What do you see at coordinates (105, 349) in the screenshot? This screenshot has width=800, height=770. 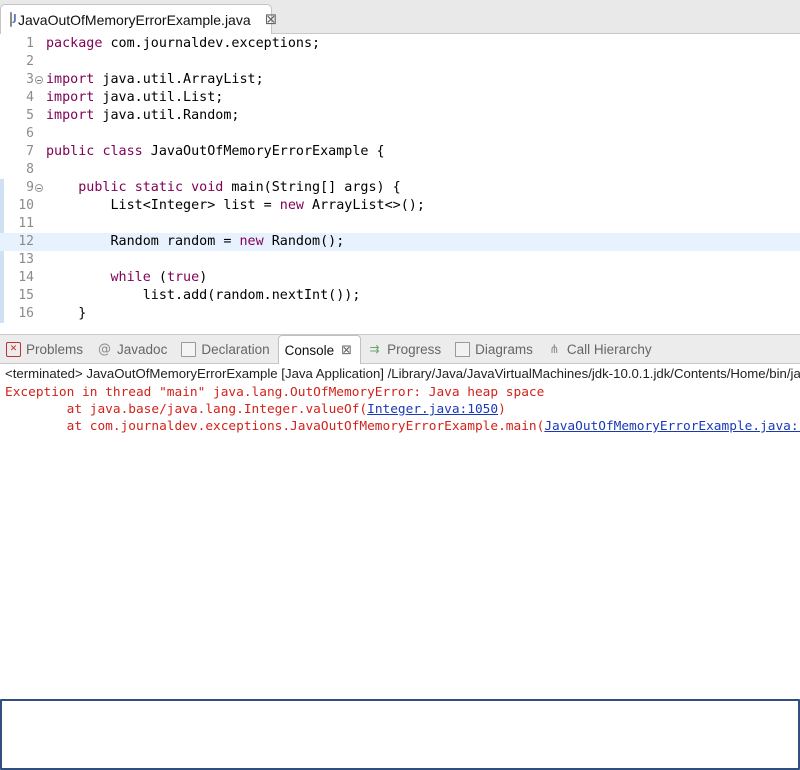 I see `javadoc-icon: @` at bounding box center [105, 349].